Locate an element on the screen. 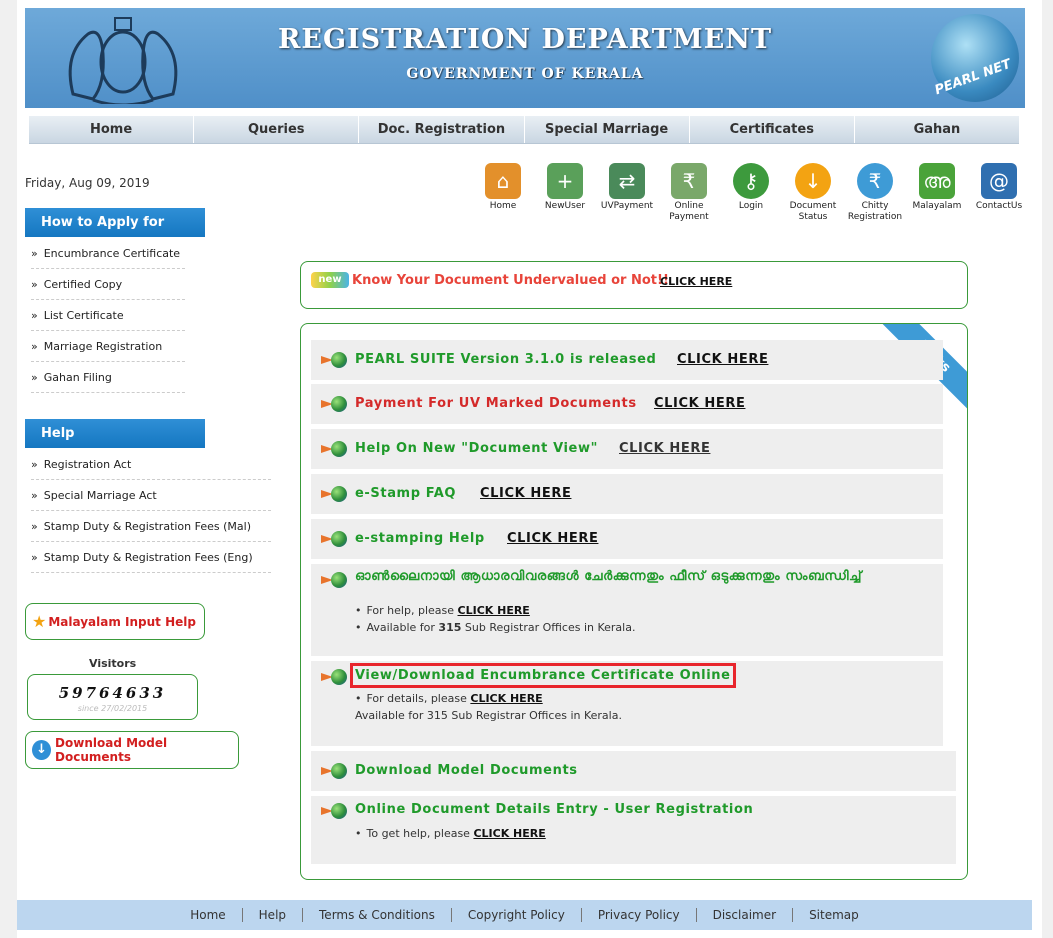 This screenshot has height=938, width=1053. nav-home: Home is located at coordinates (112, 129).